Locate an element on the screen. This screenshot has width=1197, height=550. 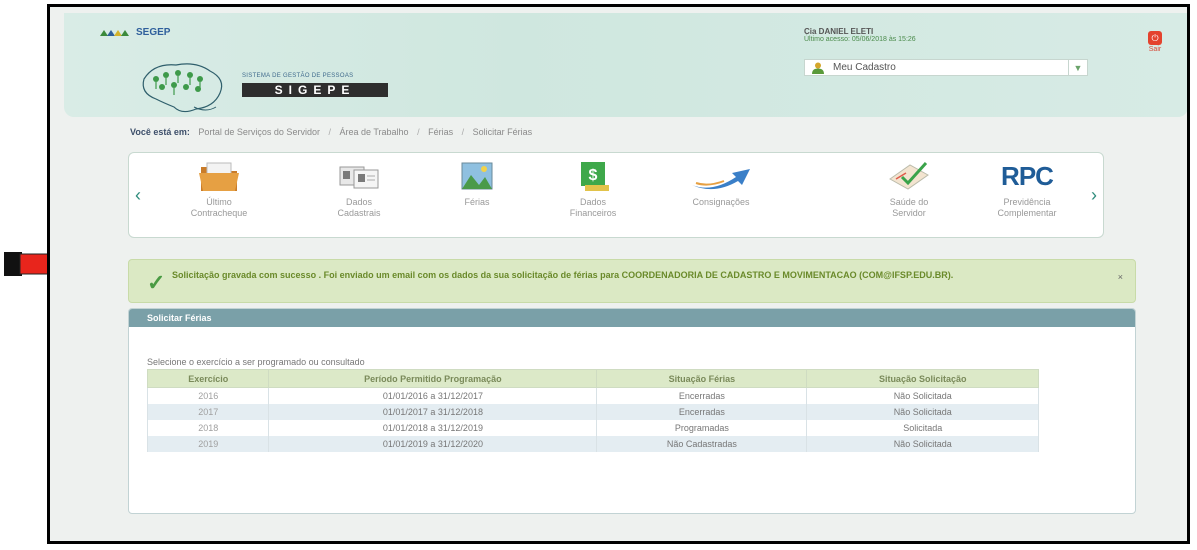
column-header: Exercício is located at coordinates (208, 378).